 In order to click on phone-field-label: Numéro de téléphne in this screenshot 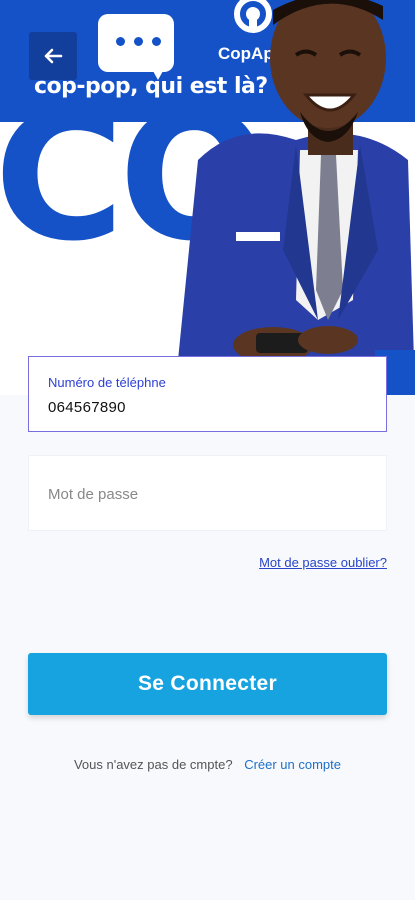, I will do `click(107, 382)`.